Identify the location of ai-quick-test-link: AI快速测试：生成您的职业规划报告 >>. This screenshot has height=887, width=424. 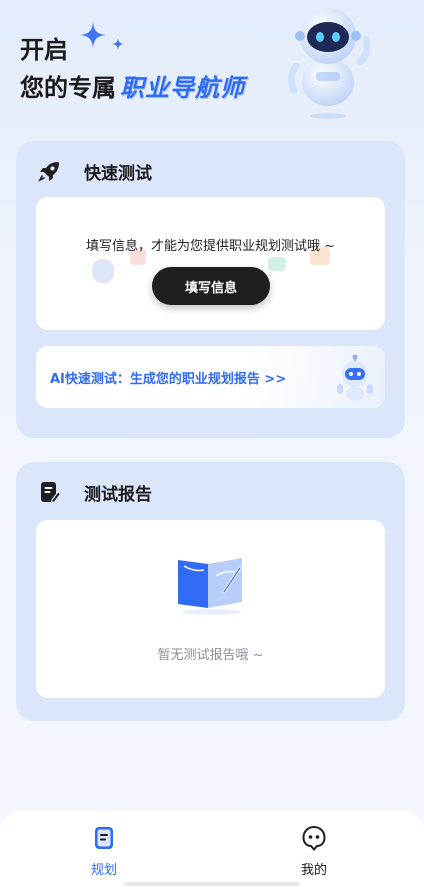
(168, 377).